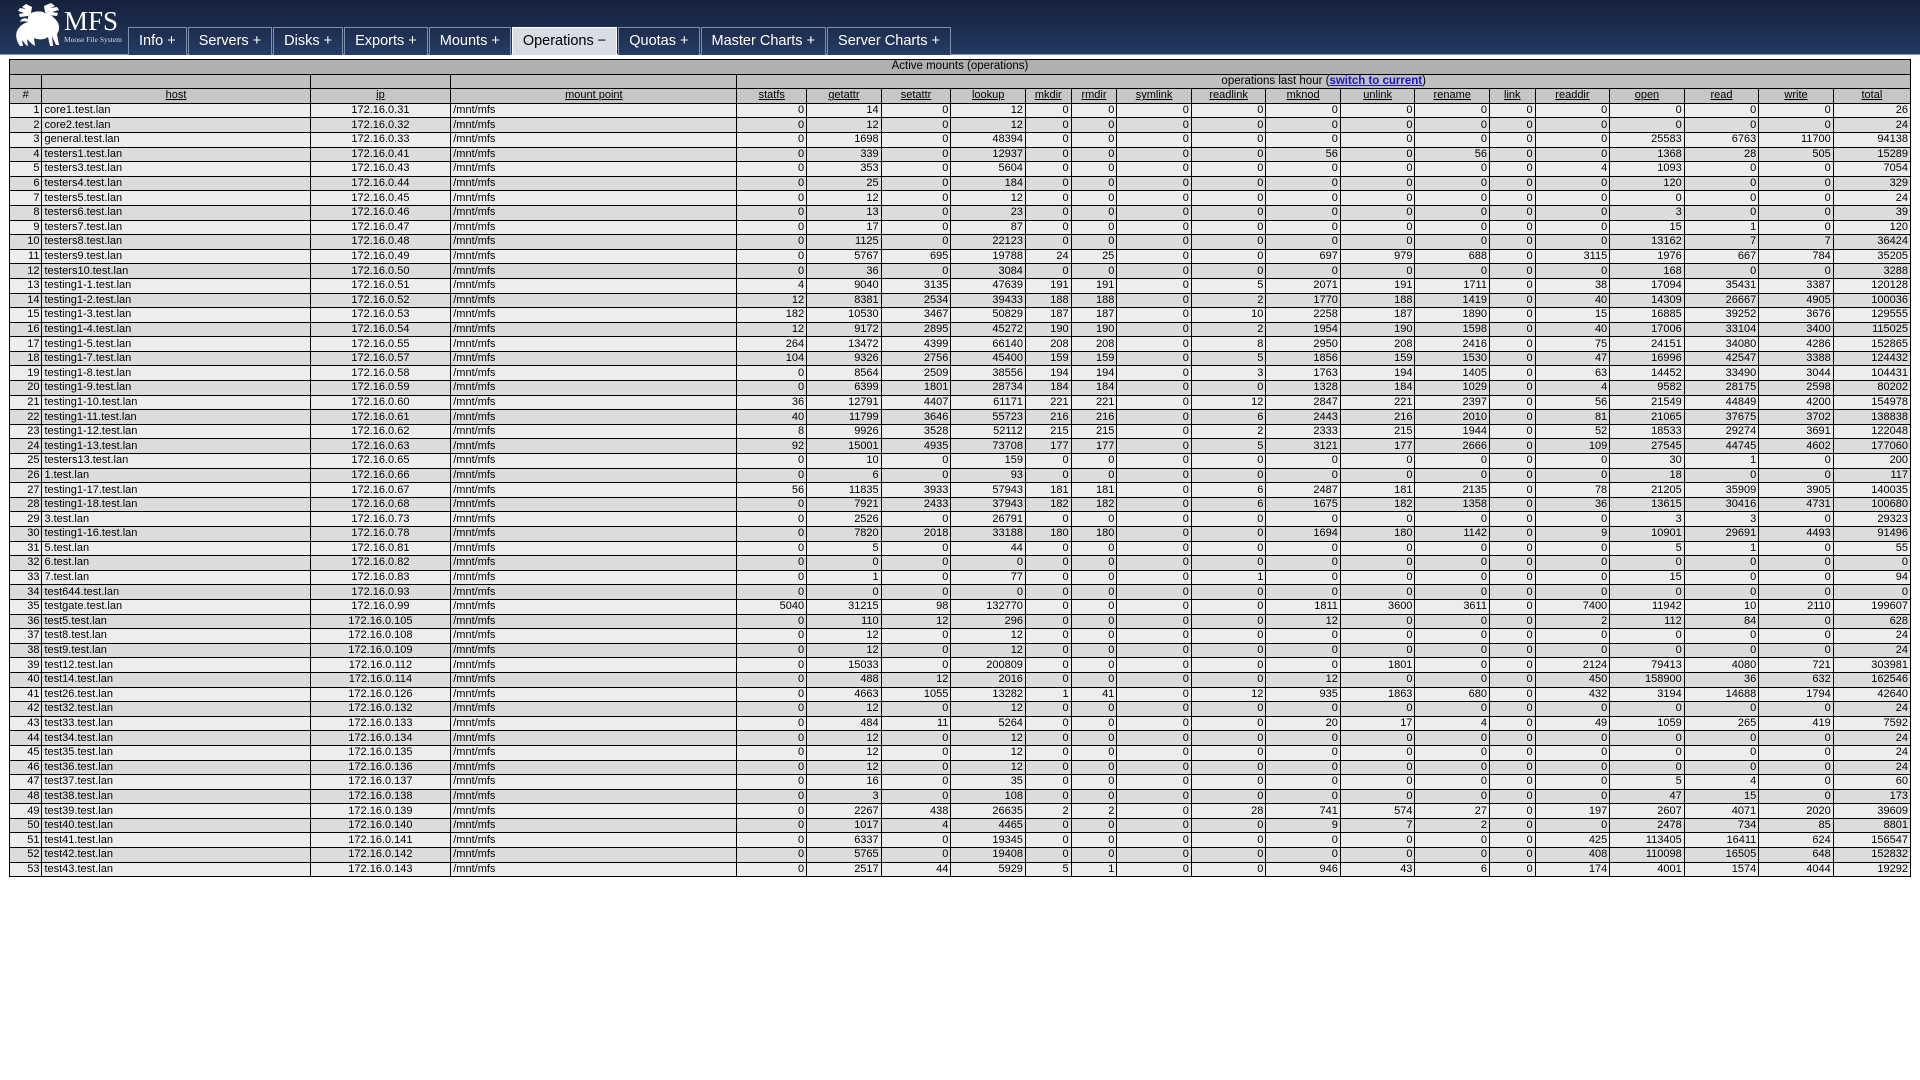  I want to click on row-mount-point: /mnt/mfs, so click(594, 329).